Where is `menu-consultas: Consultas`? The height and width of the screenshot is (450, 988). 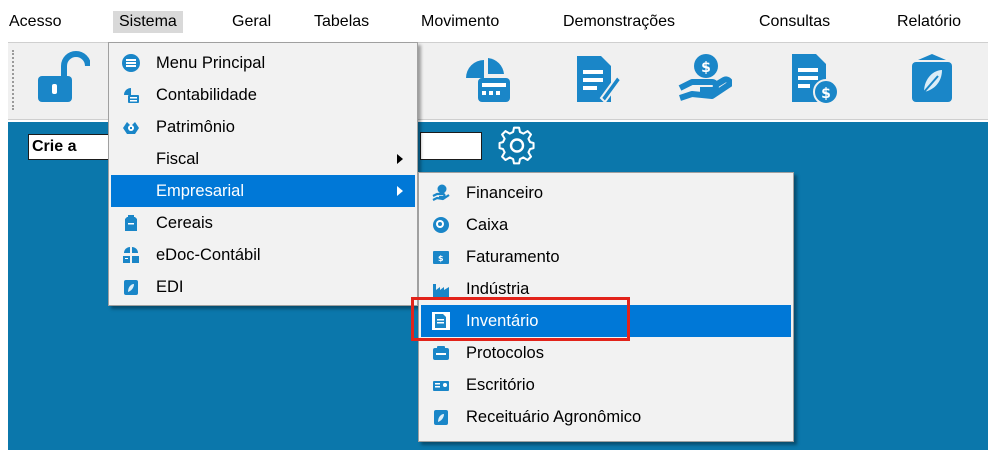 menu-consultas: Consultas is located at coordinates (794, 22).